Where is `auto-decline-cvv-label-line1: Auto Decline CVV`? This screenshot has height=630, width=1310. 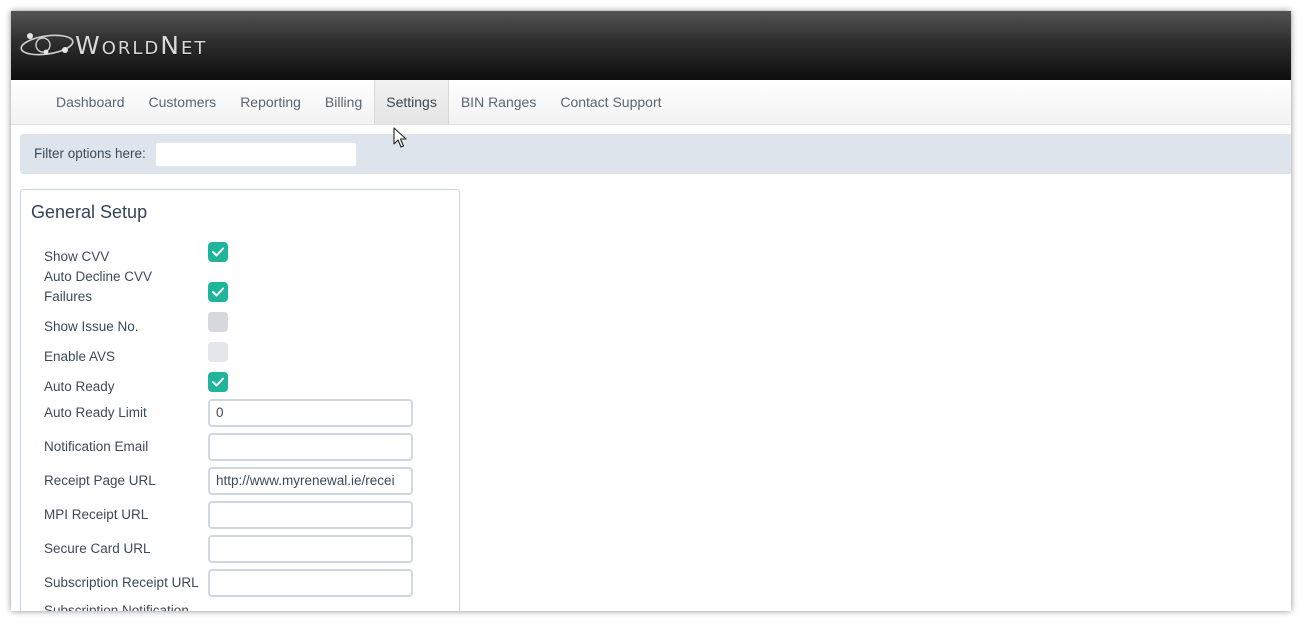 auto-decline-cvv-label-line1: Auto Decline CVV is located at coordinates (98, 276).